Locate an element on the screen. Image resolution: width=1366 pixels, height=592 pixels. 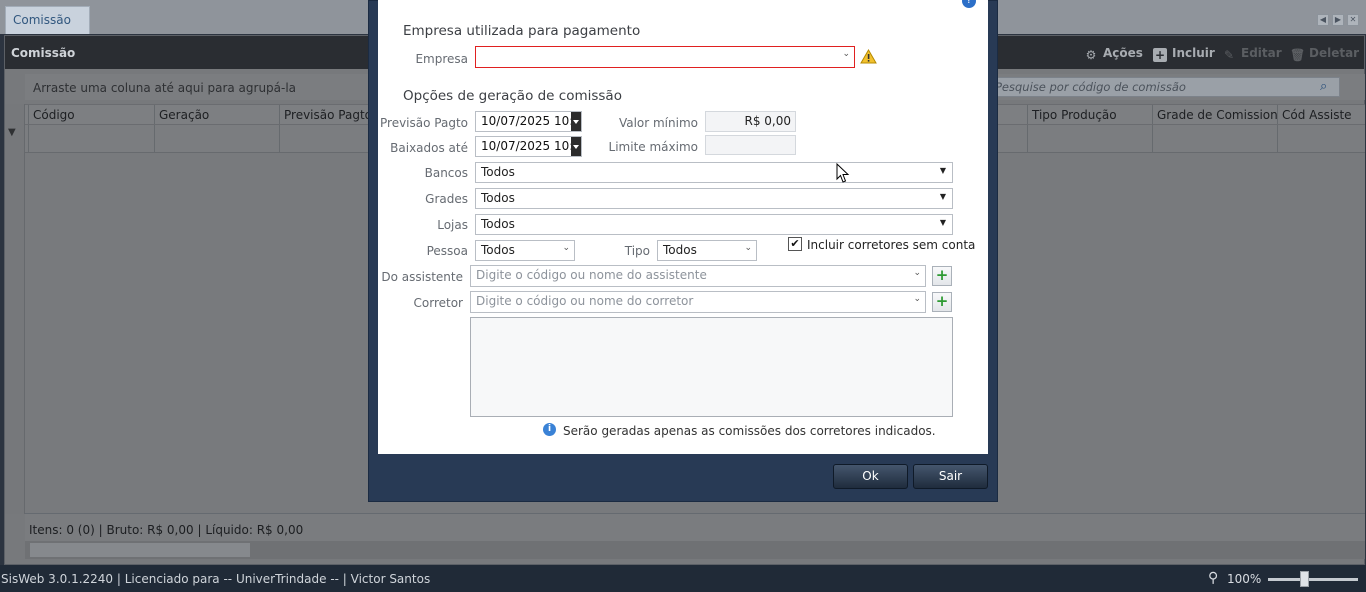
column-header-geracao: Geração is located at coordinates (216, 114).